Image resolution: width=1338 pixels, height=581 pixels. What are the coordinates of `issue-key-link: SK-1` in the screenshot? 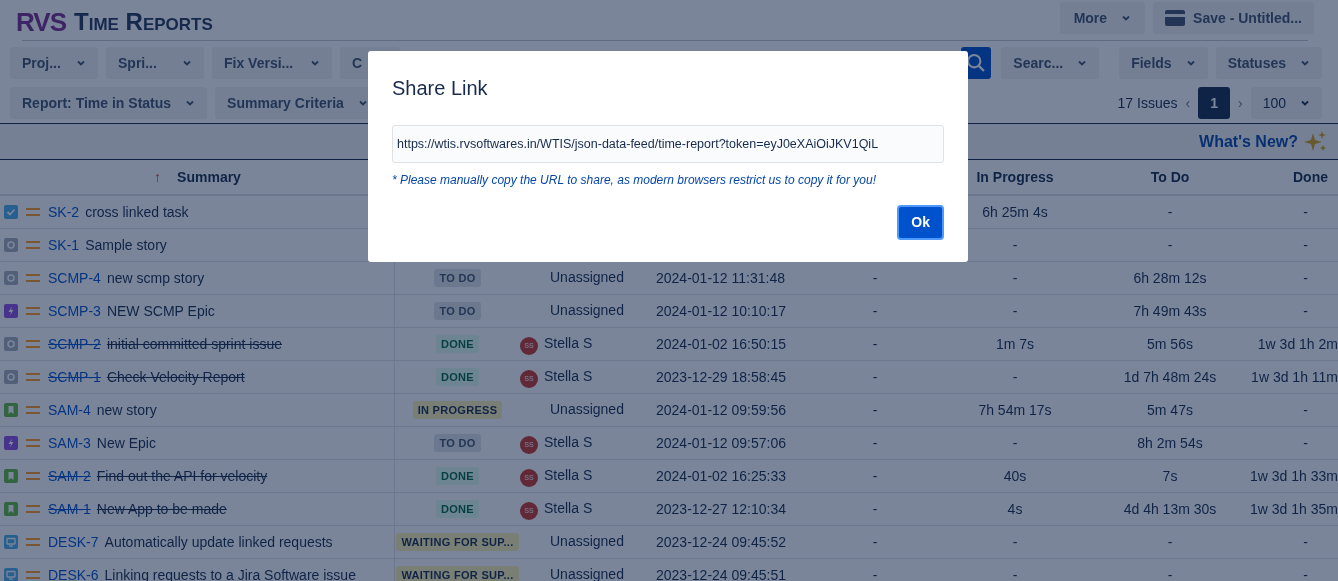 It's located at (64, 245).